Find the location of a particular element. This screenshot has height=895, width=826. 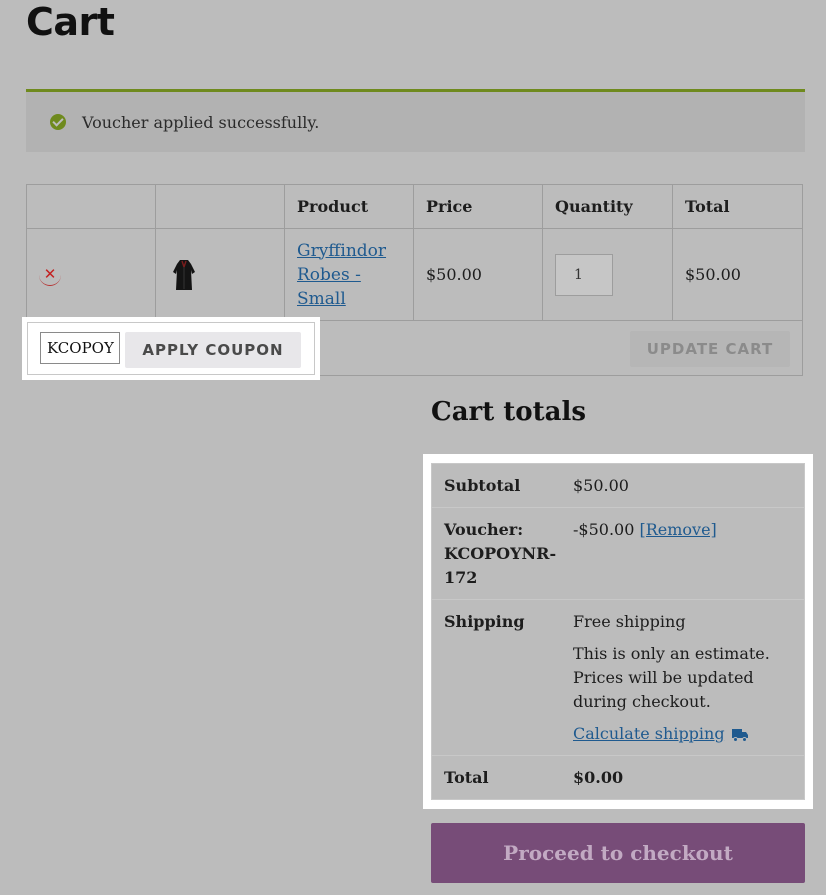

shipping-label: Shipping is located at coordinates (484, 621).